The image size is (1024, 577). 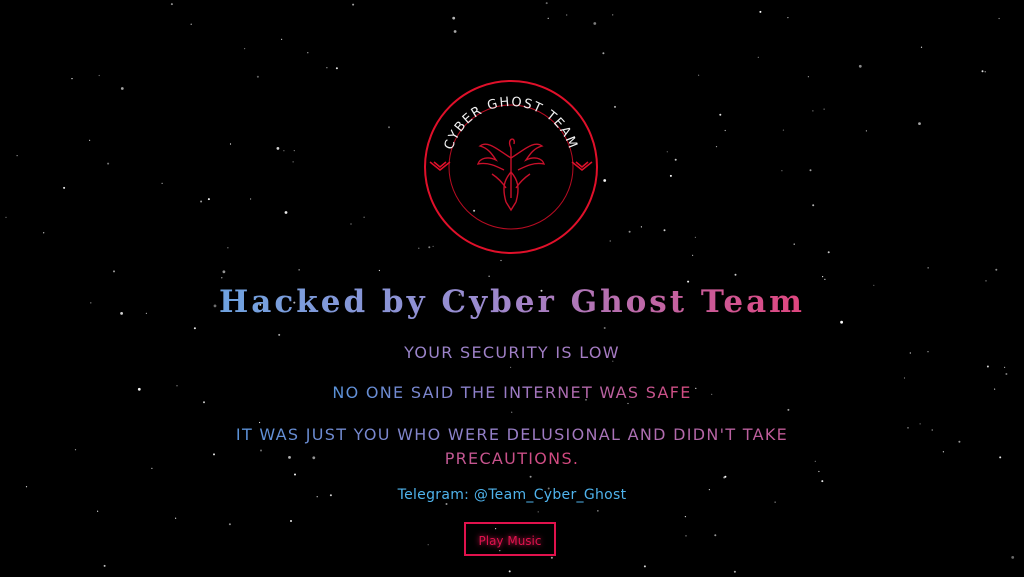 I want to click on logo-ring-text: CYBER GHOST TEAM, so click(x=510, y=123).